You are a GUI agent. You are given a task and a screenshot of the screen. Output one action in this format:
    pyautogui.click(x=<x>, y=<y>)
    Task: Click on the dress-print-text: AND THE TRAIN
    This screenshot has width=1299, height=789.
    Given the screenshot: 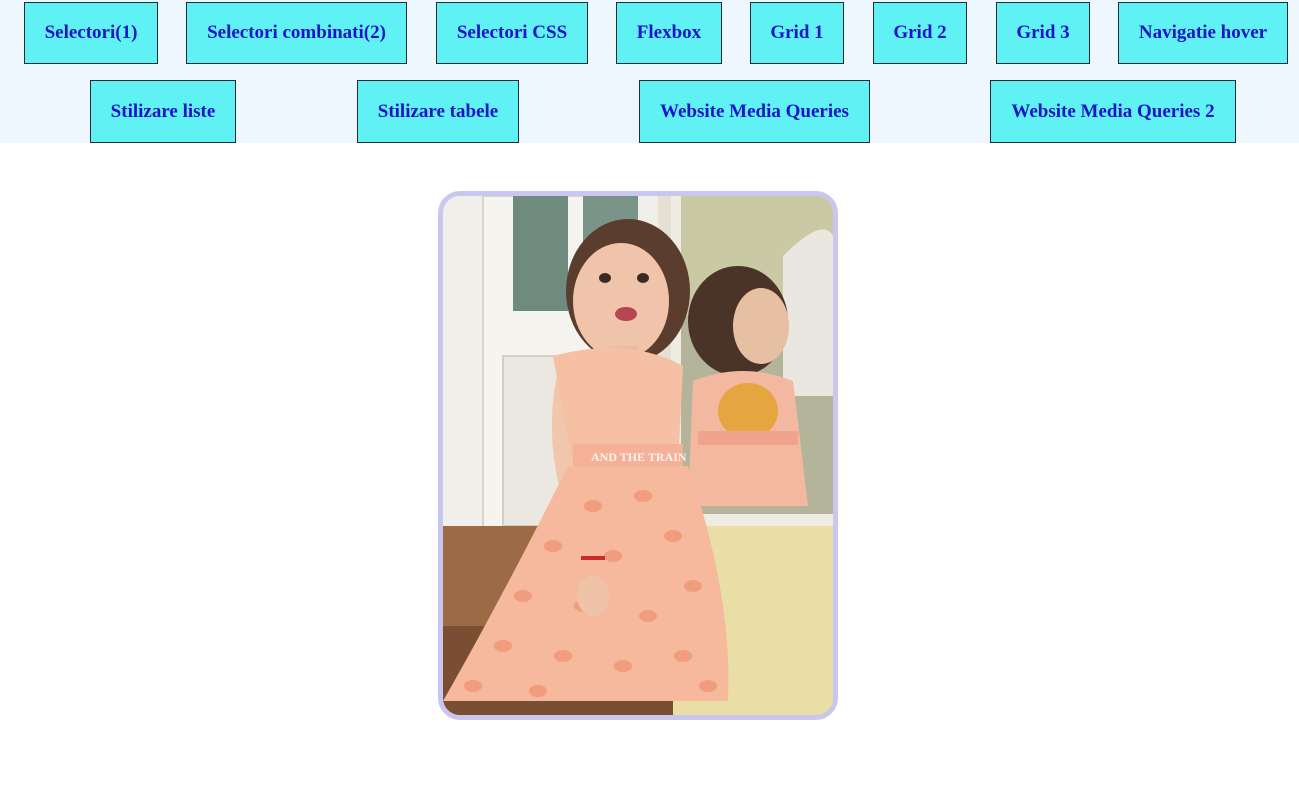 What is the action you would take?
    pyautogui.click(x=639, y=457)
    